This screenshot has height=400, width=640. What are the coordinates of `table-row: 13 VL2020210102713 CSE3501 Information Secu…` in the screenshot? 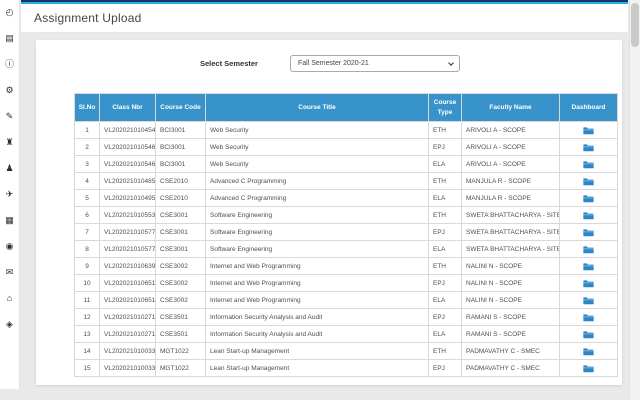 It's located at (346, 334).